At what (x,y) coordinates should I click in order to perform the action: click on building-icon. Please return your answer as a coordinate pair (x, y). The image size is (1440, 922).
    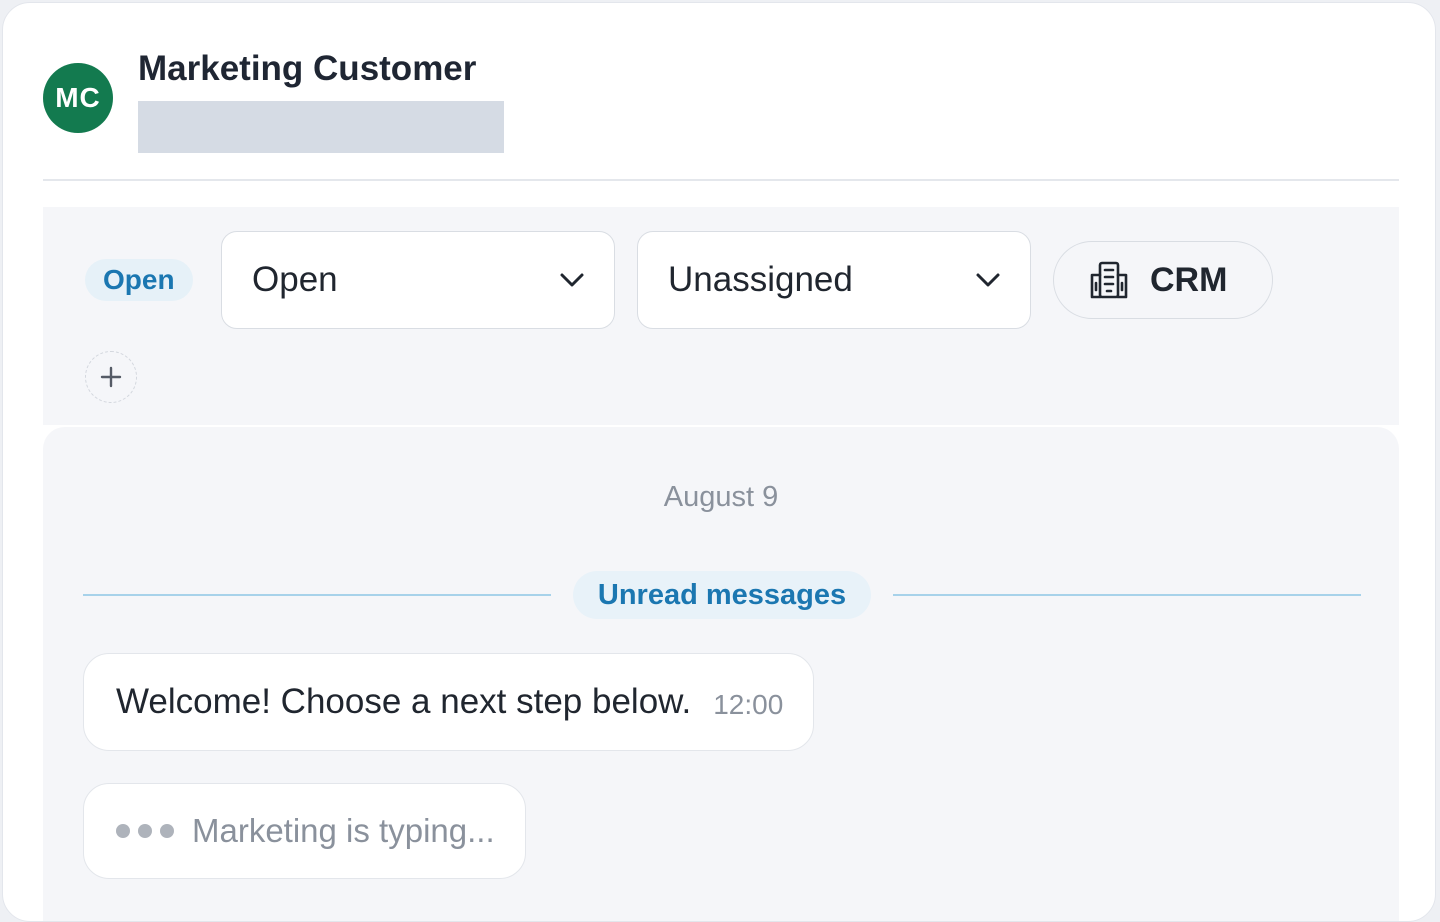
    Looking at the image, I should click on (1109, 280).